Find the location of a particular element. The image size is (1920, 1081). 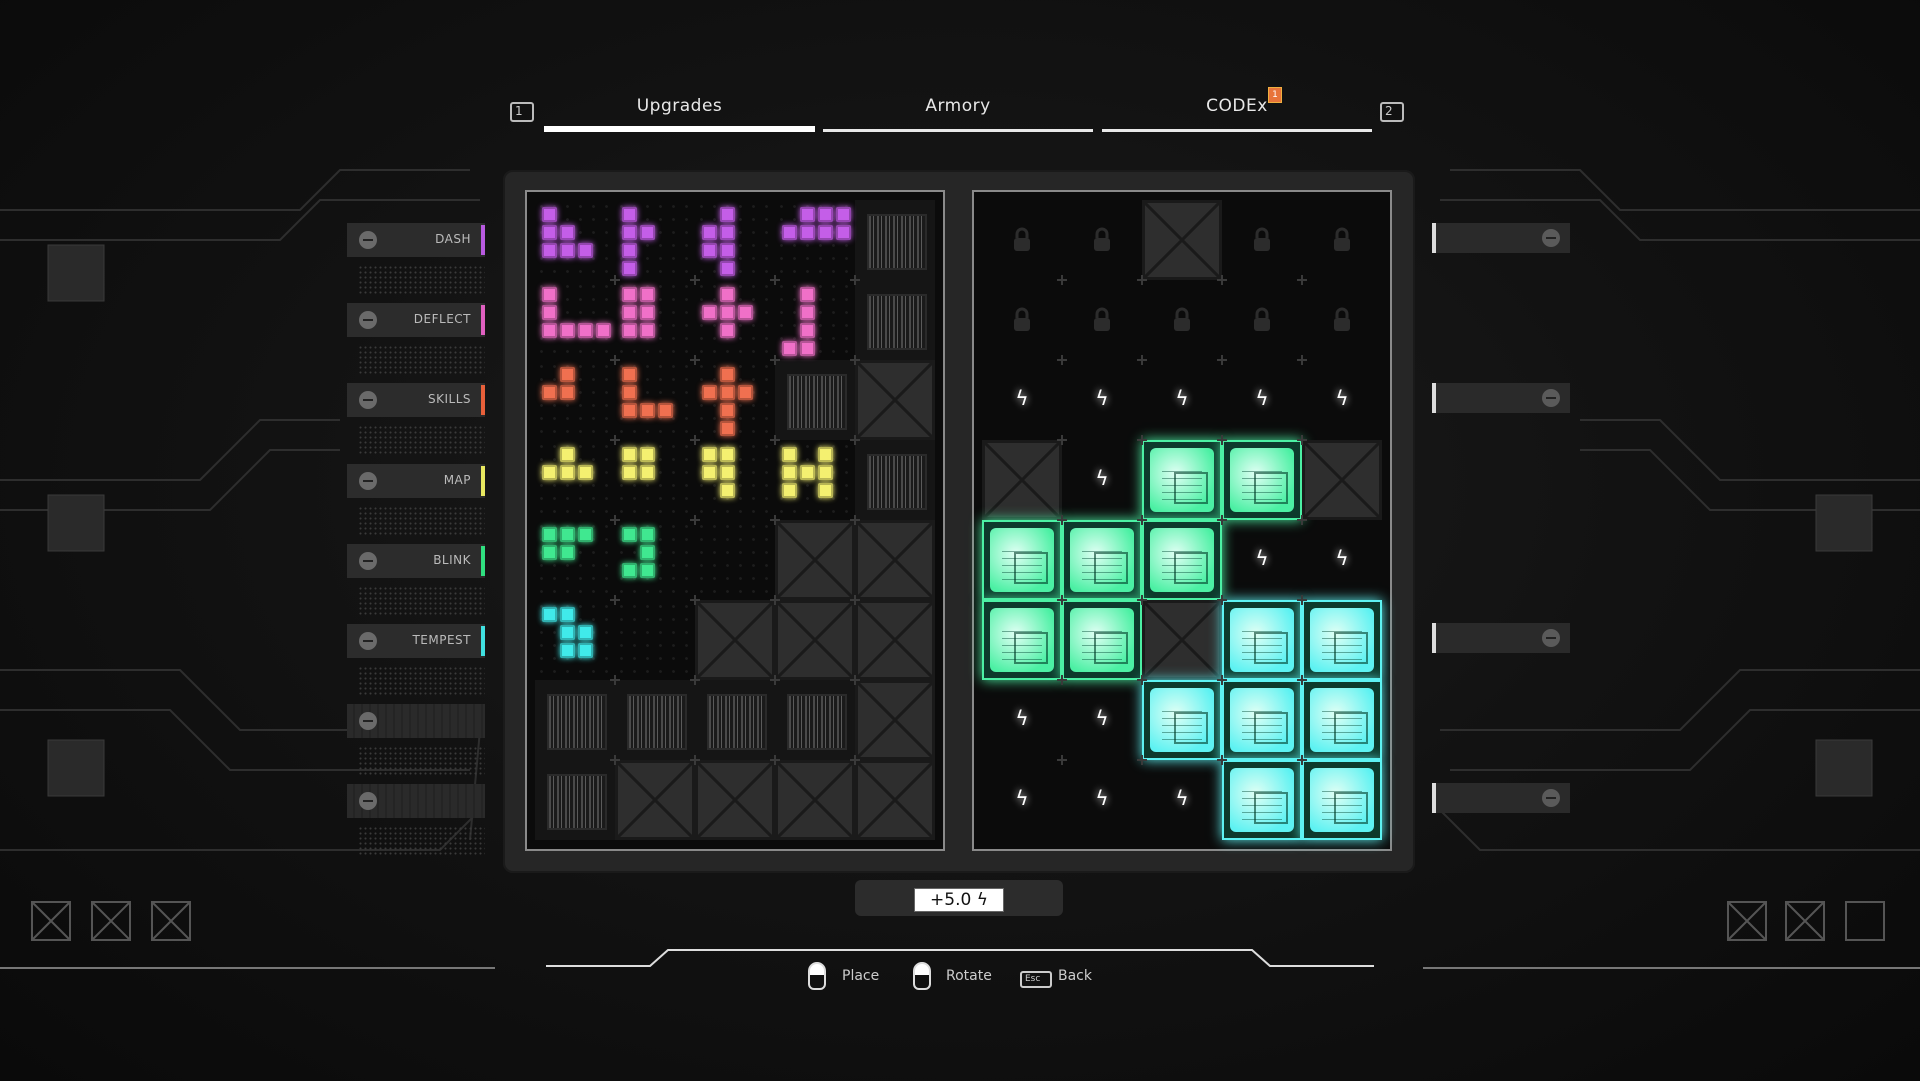

locked-slot is located at coordinates (1022, 240).